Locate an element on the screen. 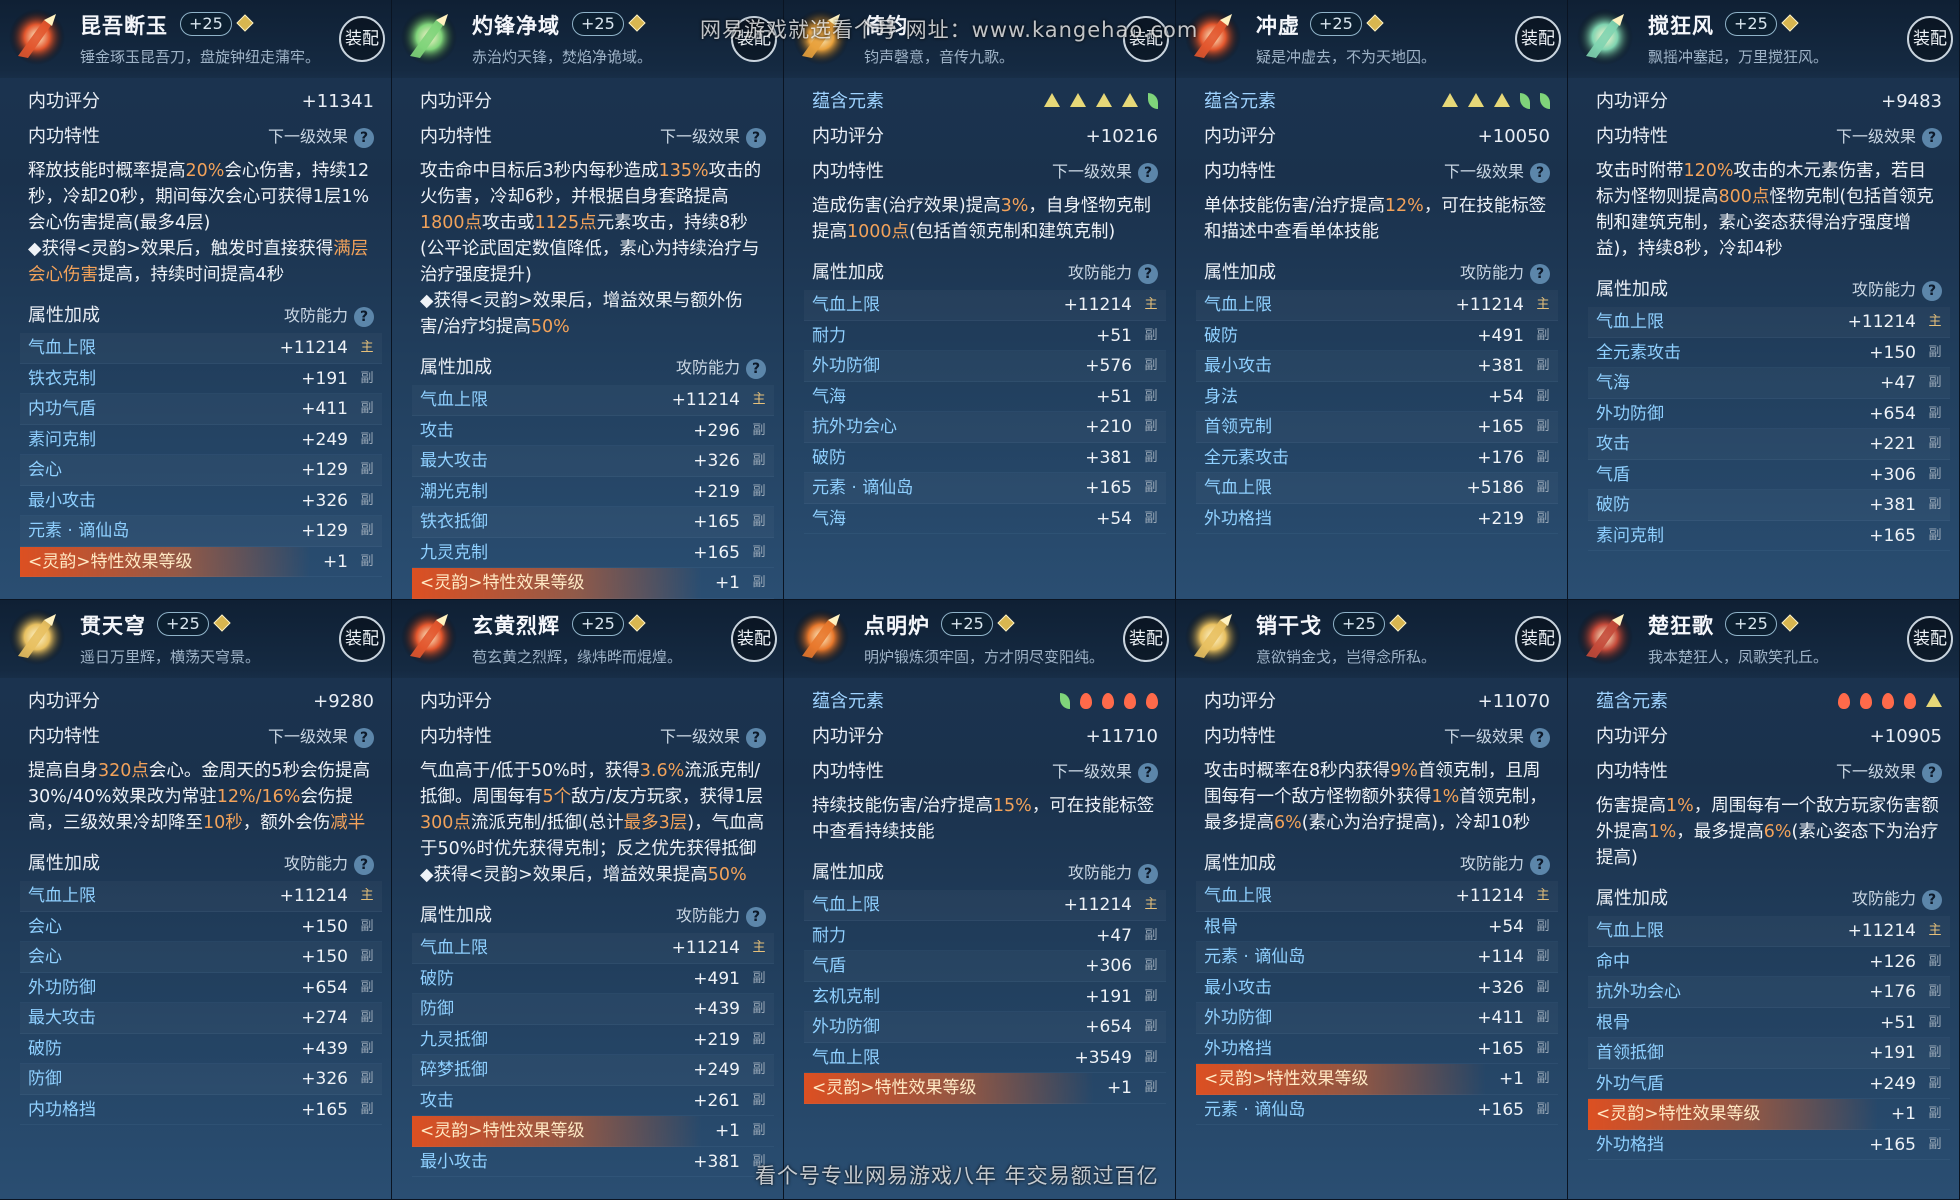 This screenshot has width=1960, height=1200. stat-row: 元素 · 谪仙岛 +165 副 is located at coordinates (985, 488).